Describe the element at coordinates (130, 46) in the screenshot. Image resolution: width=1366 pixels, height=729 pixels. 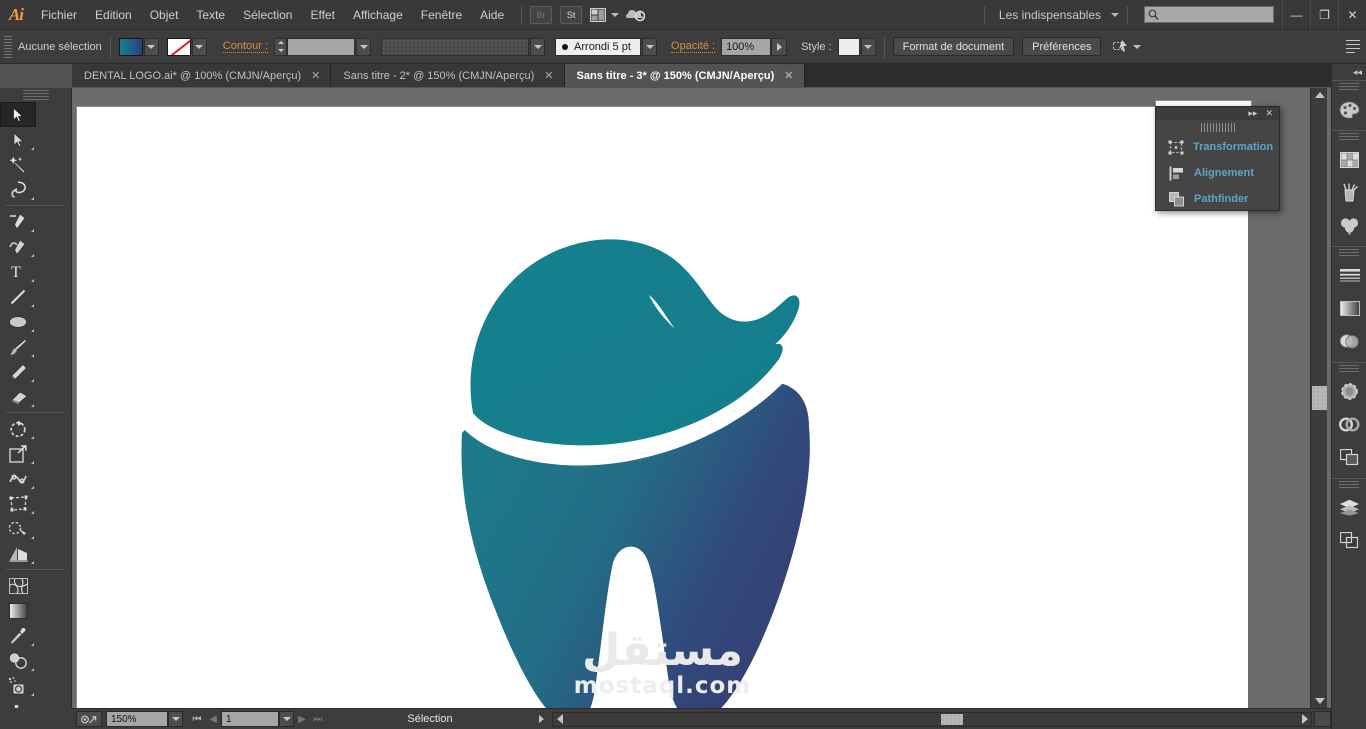
I see `fill-swatch` at that location.